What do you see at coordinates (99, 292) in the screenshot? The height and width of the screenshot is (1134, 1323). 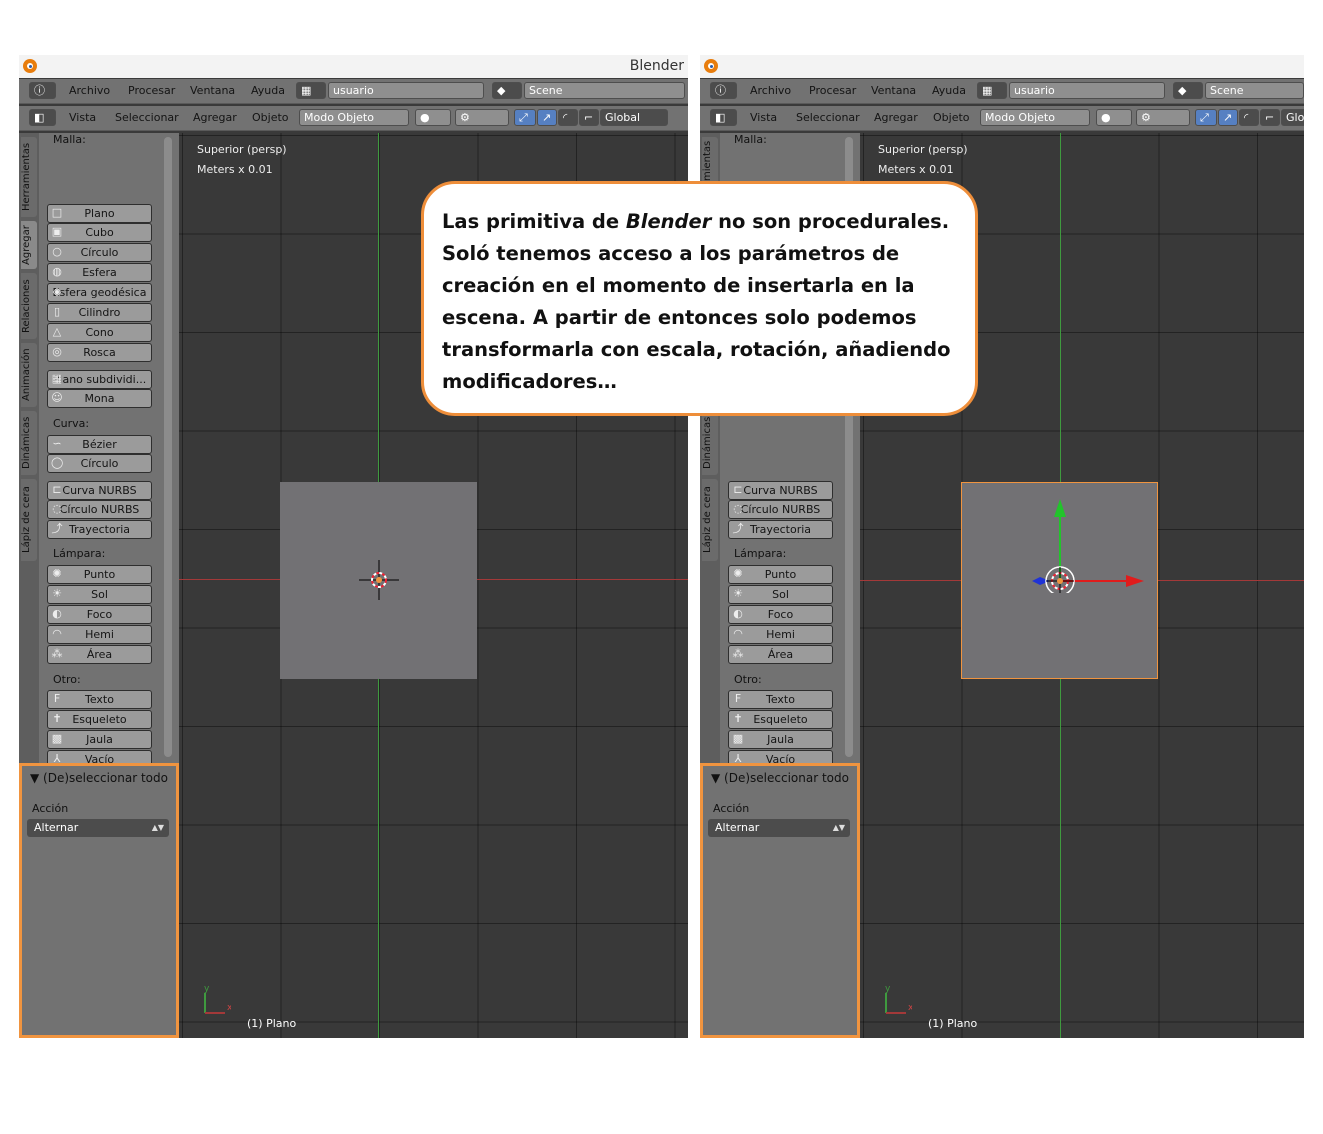 I see `add-esfera-geodesica-button: ◈ Esfera geodésica` at bounding box center [99, 292].